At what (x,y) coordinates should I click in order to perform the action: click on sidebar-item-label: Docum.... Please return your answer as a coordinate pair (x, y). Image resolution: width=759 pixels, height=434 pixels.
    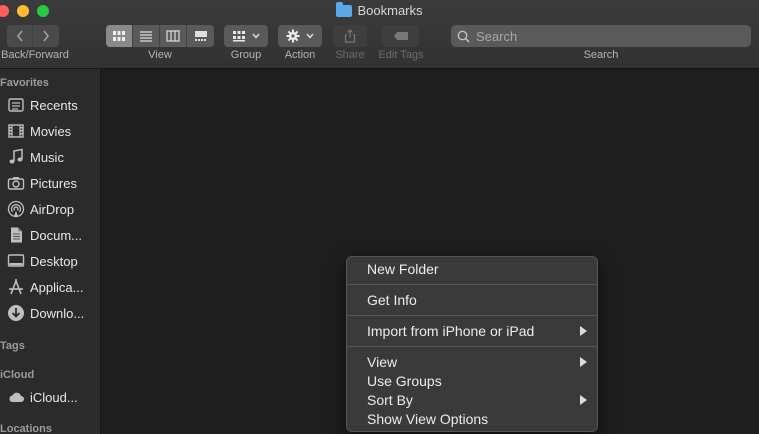
    Looking at the image, I should click on (56, 235).